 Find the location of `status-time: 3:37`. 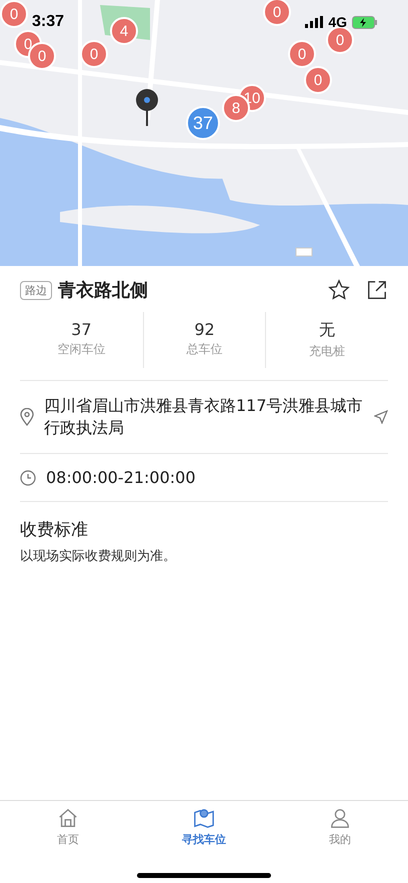

status-time: 3:37 is located at coordinates (48, 22).